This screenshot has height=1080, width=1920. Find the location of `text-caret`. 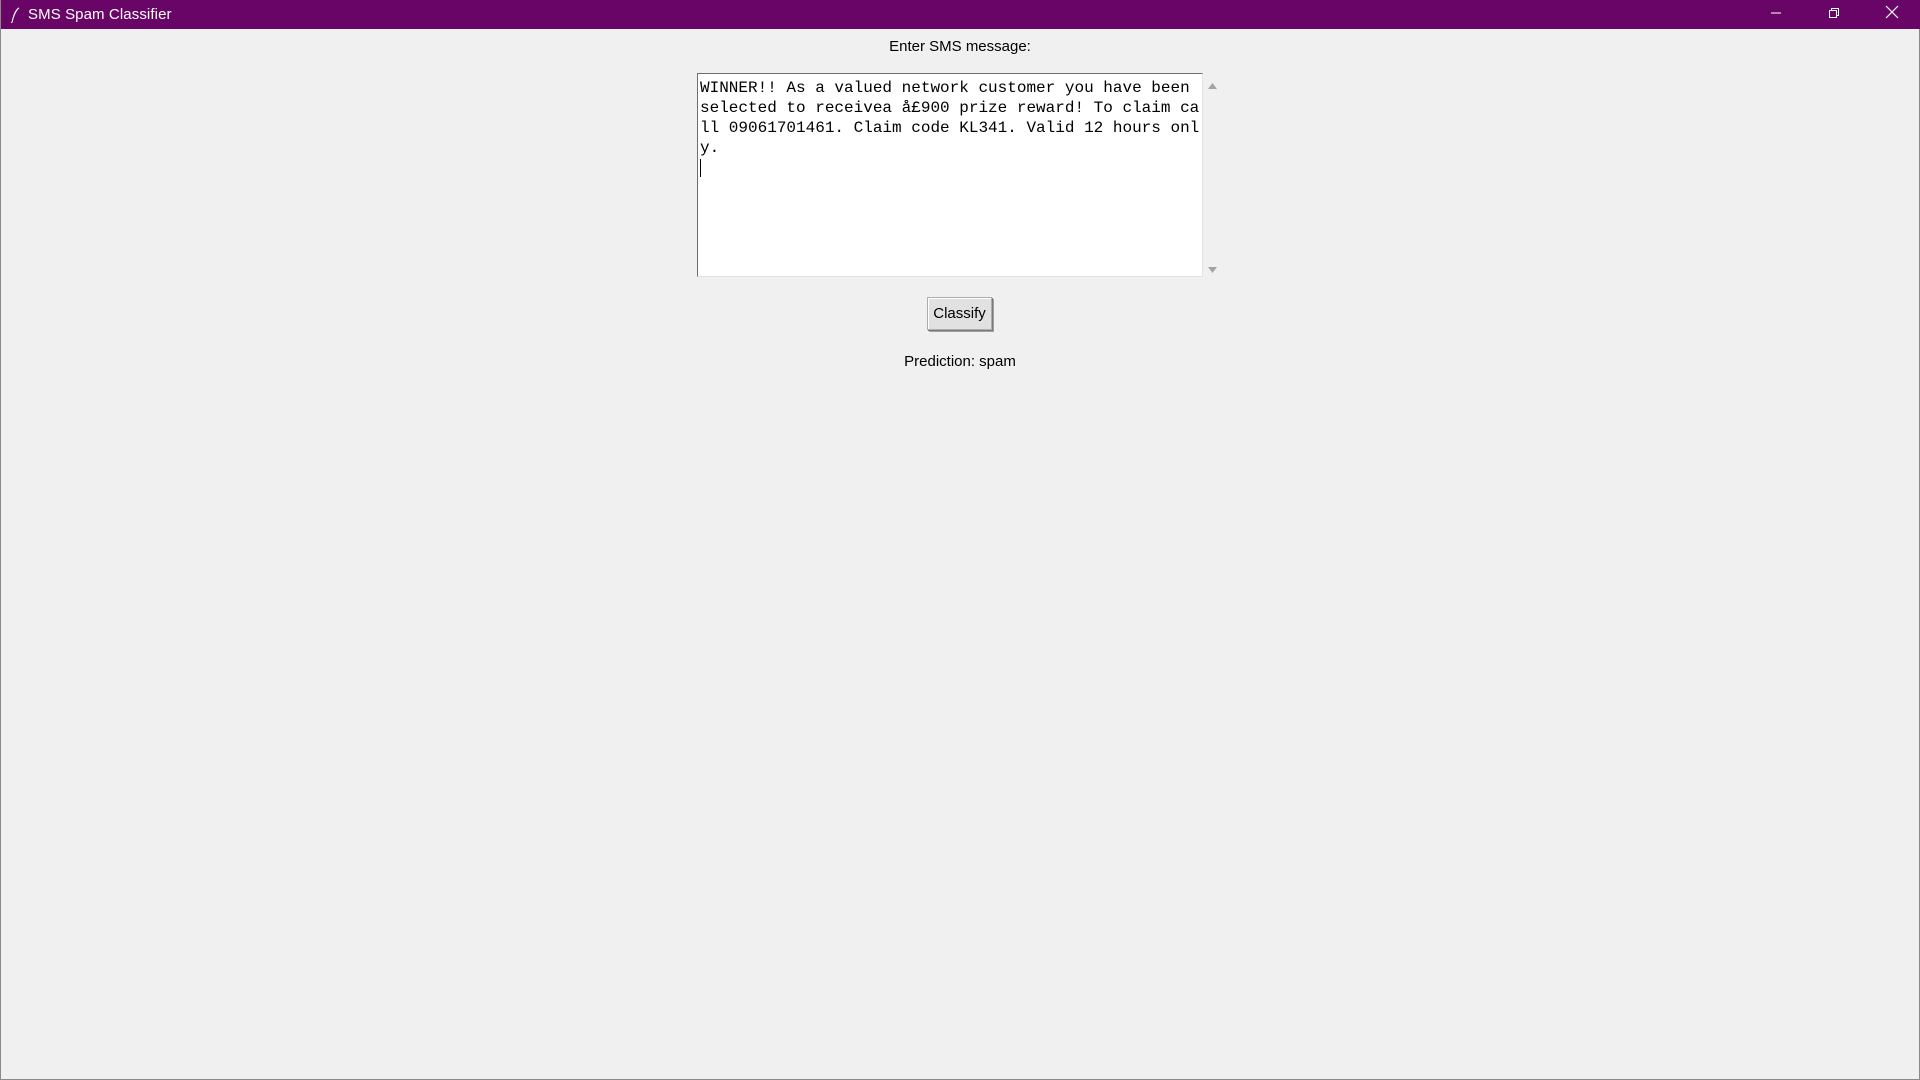

text-caret is located at coordinates (700, 168).